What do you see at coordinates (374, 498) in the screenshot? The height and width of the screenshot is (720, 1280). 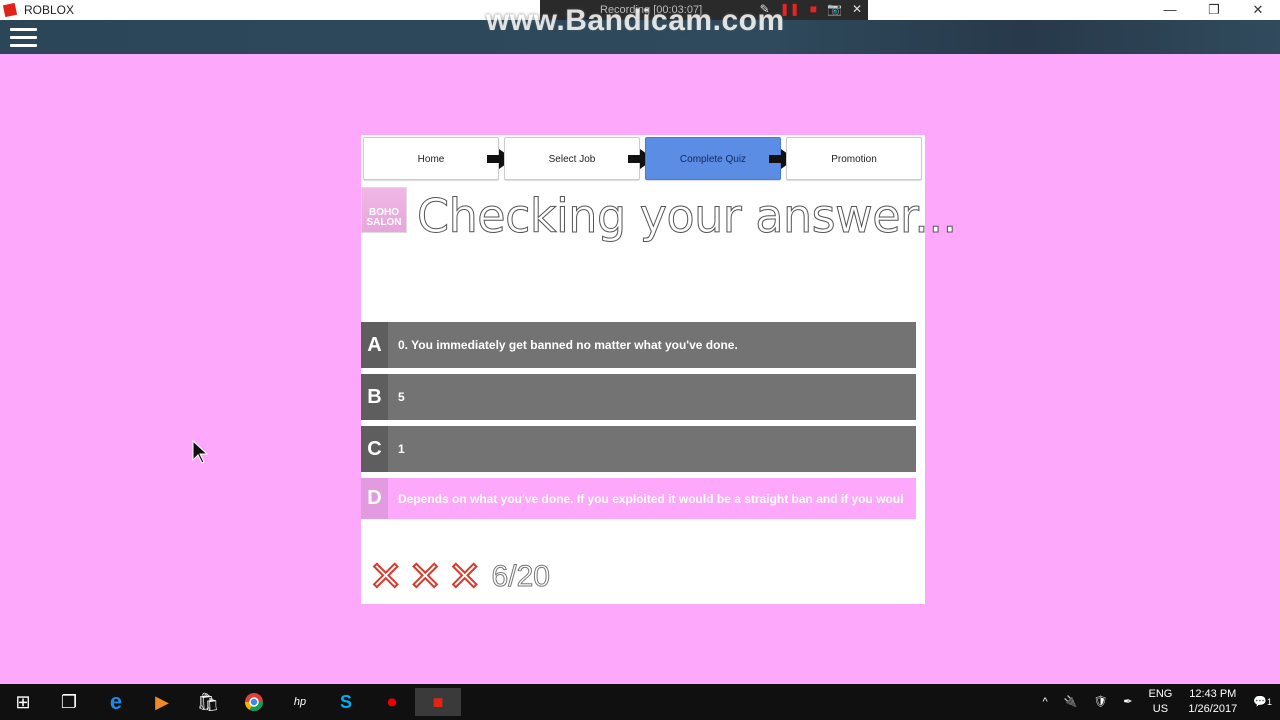 I see `answer-letter: D` at bounding box center [374, 498].